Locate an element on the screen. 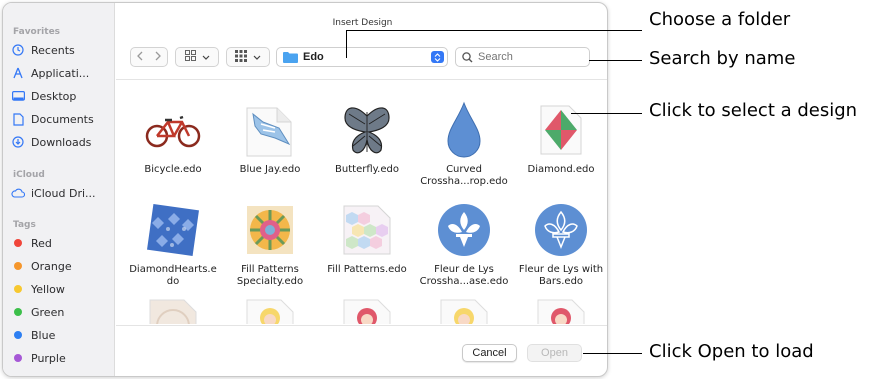 The width and height of the screenshot is (879, 379). sidebar-item-label: Documents is located at coordinates (62, 119).